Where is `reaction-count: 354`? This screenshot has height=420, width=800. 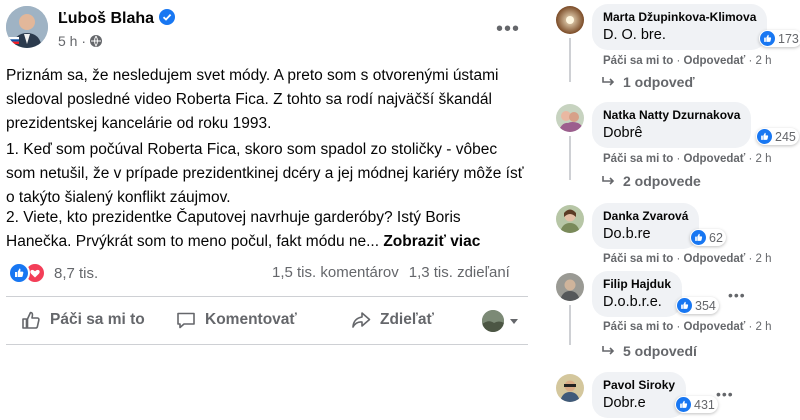 reaction-count: 354 is located at coordinates (705, 305).